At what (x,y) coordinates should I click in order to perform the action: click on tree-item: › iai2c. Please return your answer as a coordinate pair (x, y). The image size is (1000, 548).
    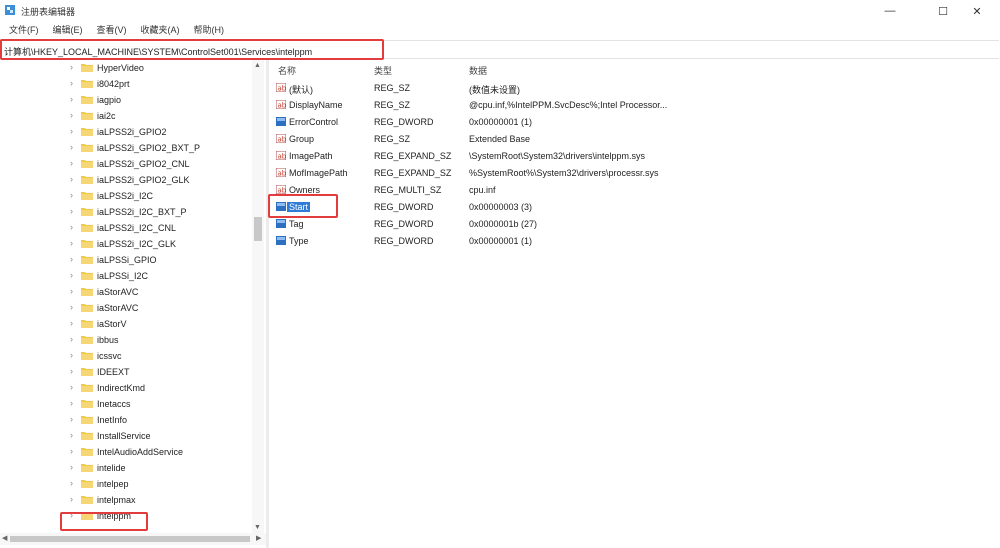
    Looking at the image, I should click on (125, 116).